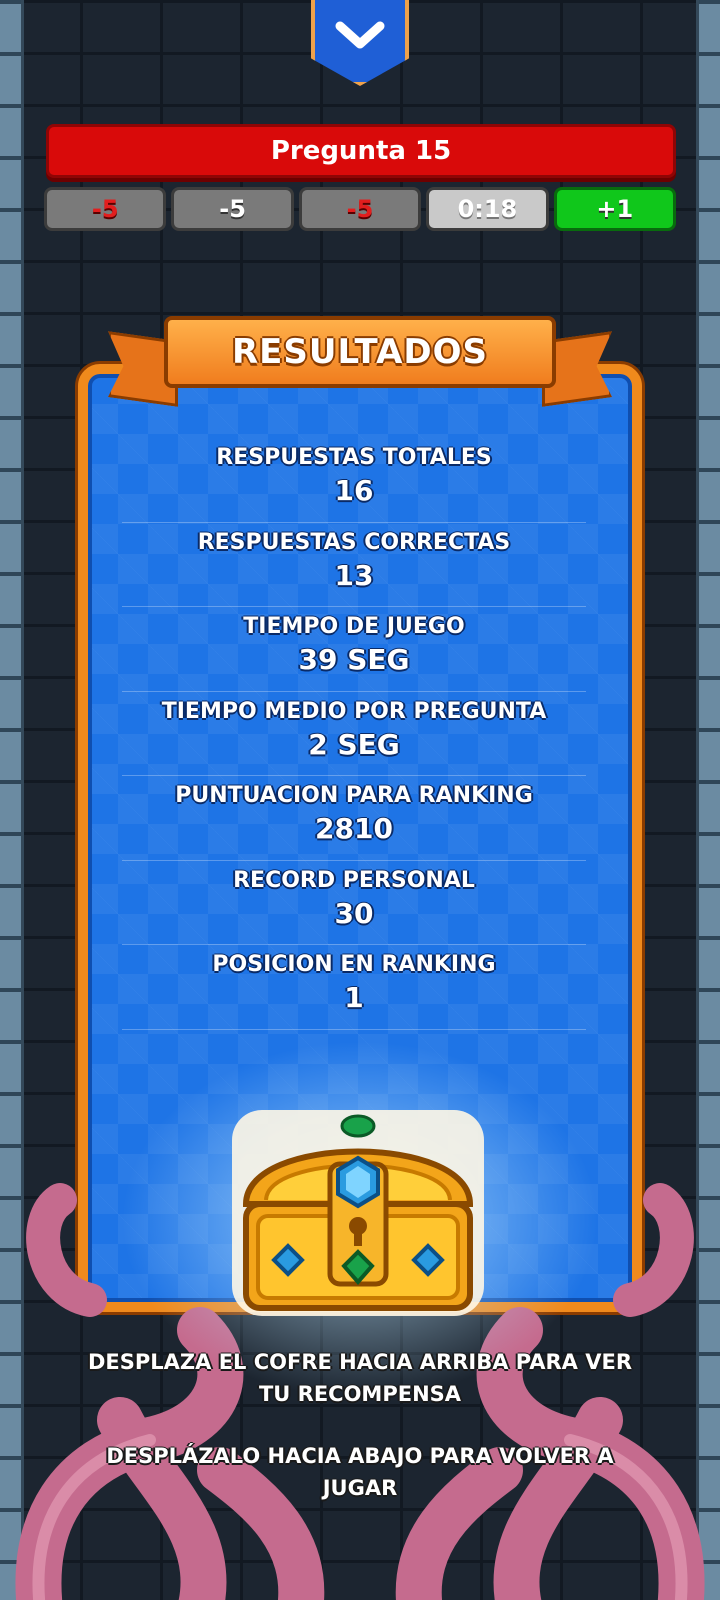 The image size is (720, 1600). What do you see at coordinates (354, 997) in the screenshot?
I see `result-value: 1` at bounding box center [354, 997].